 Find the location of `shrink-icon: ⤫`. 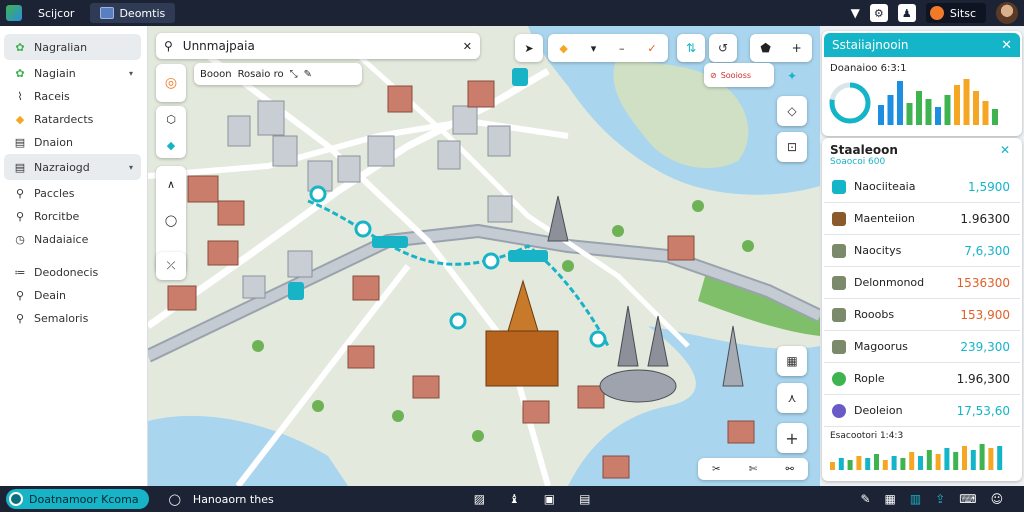

shrink-icon: ⤫ is located at coordinates (171, 266).